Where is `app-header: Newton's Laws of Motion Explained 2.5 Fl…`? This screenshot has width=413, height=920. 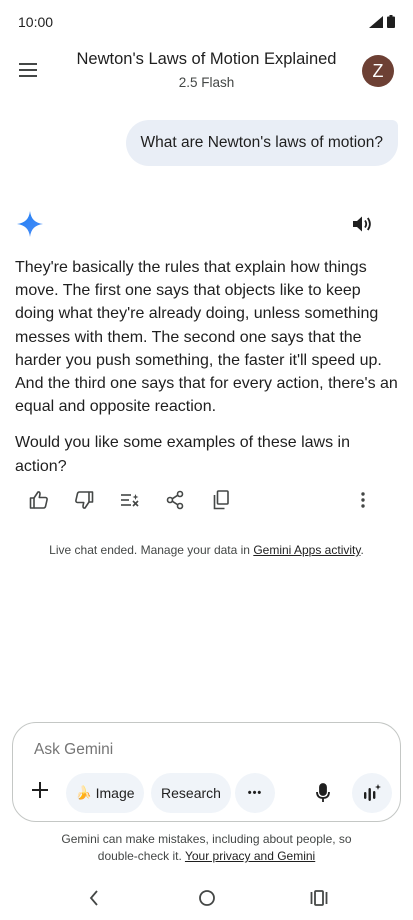 app-header: Newton's Laws of Motion Explained 2.5 Fl… is located at coordinates (206, 74).